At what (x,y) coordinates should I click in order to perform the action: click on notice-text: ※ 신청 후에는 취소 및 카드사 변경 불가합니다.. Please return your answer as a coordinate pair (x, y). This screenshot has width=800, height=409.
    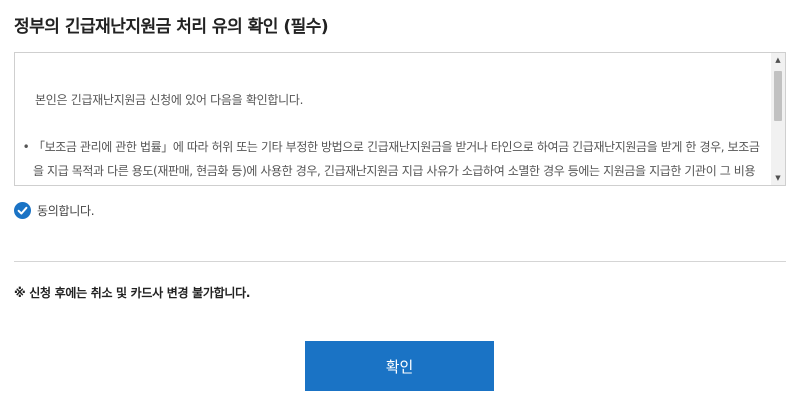
    Looking at the image, I should click on (132, 293).